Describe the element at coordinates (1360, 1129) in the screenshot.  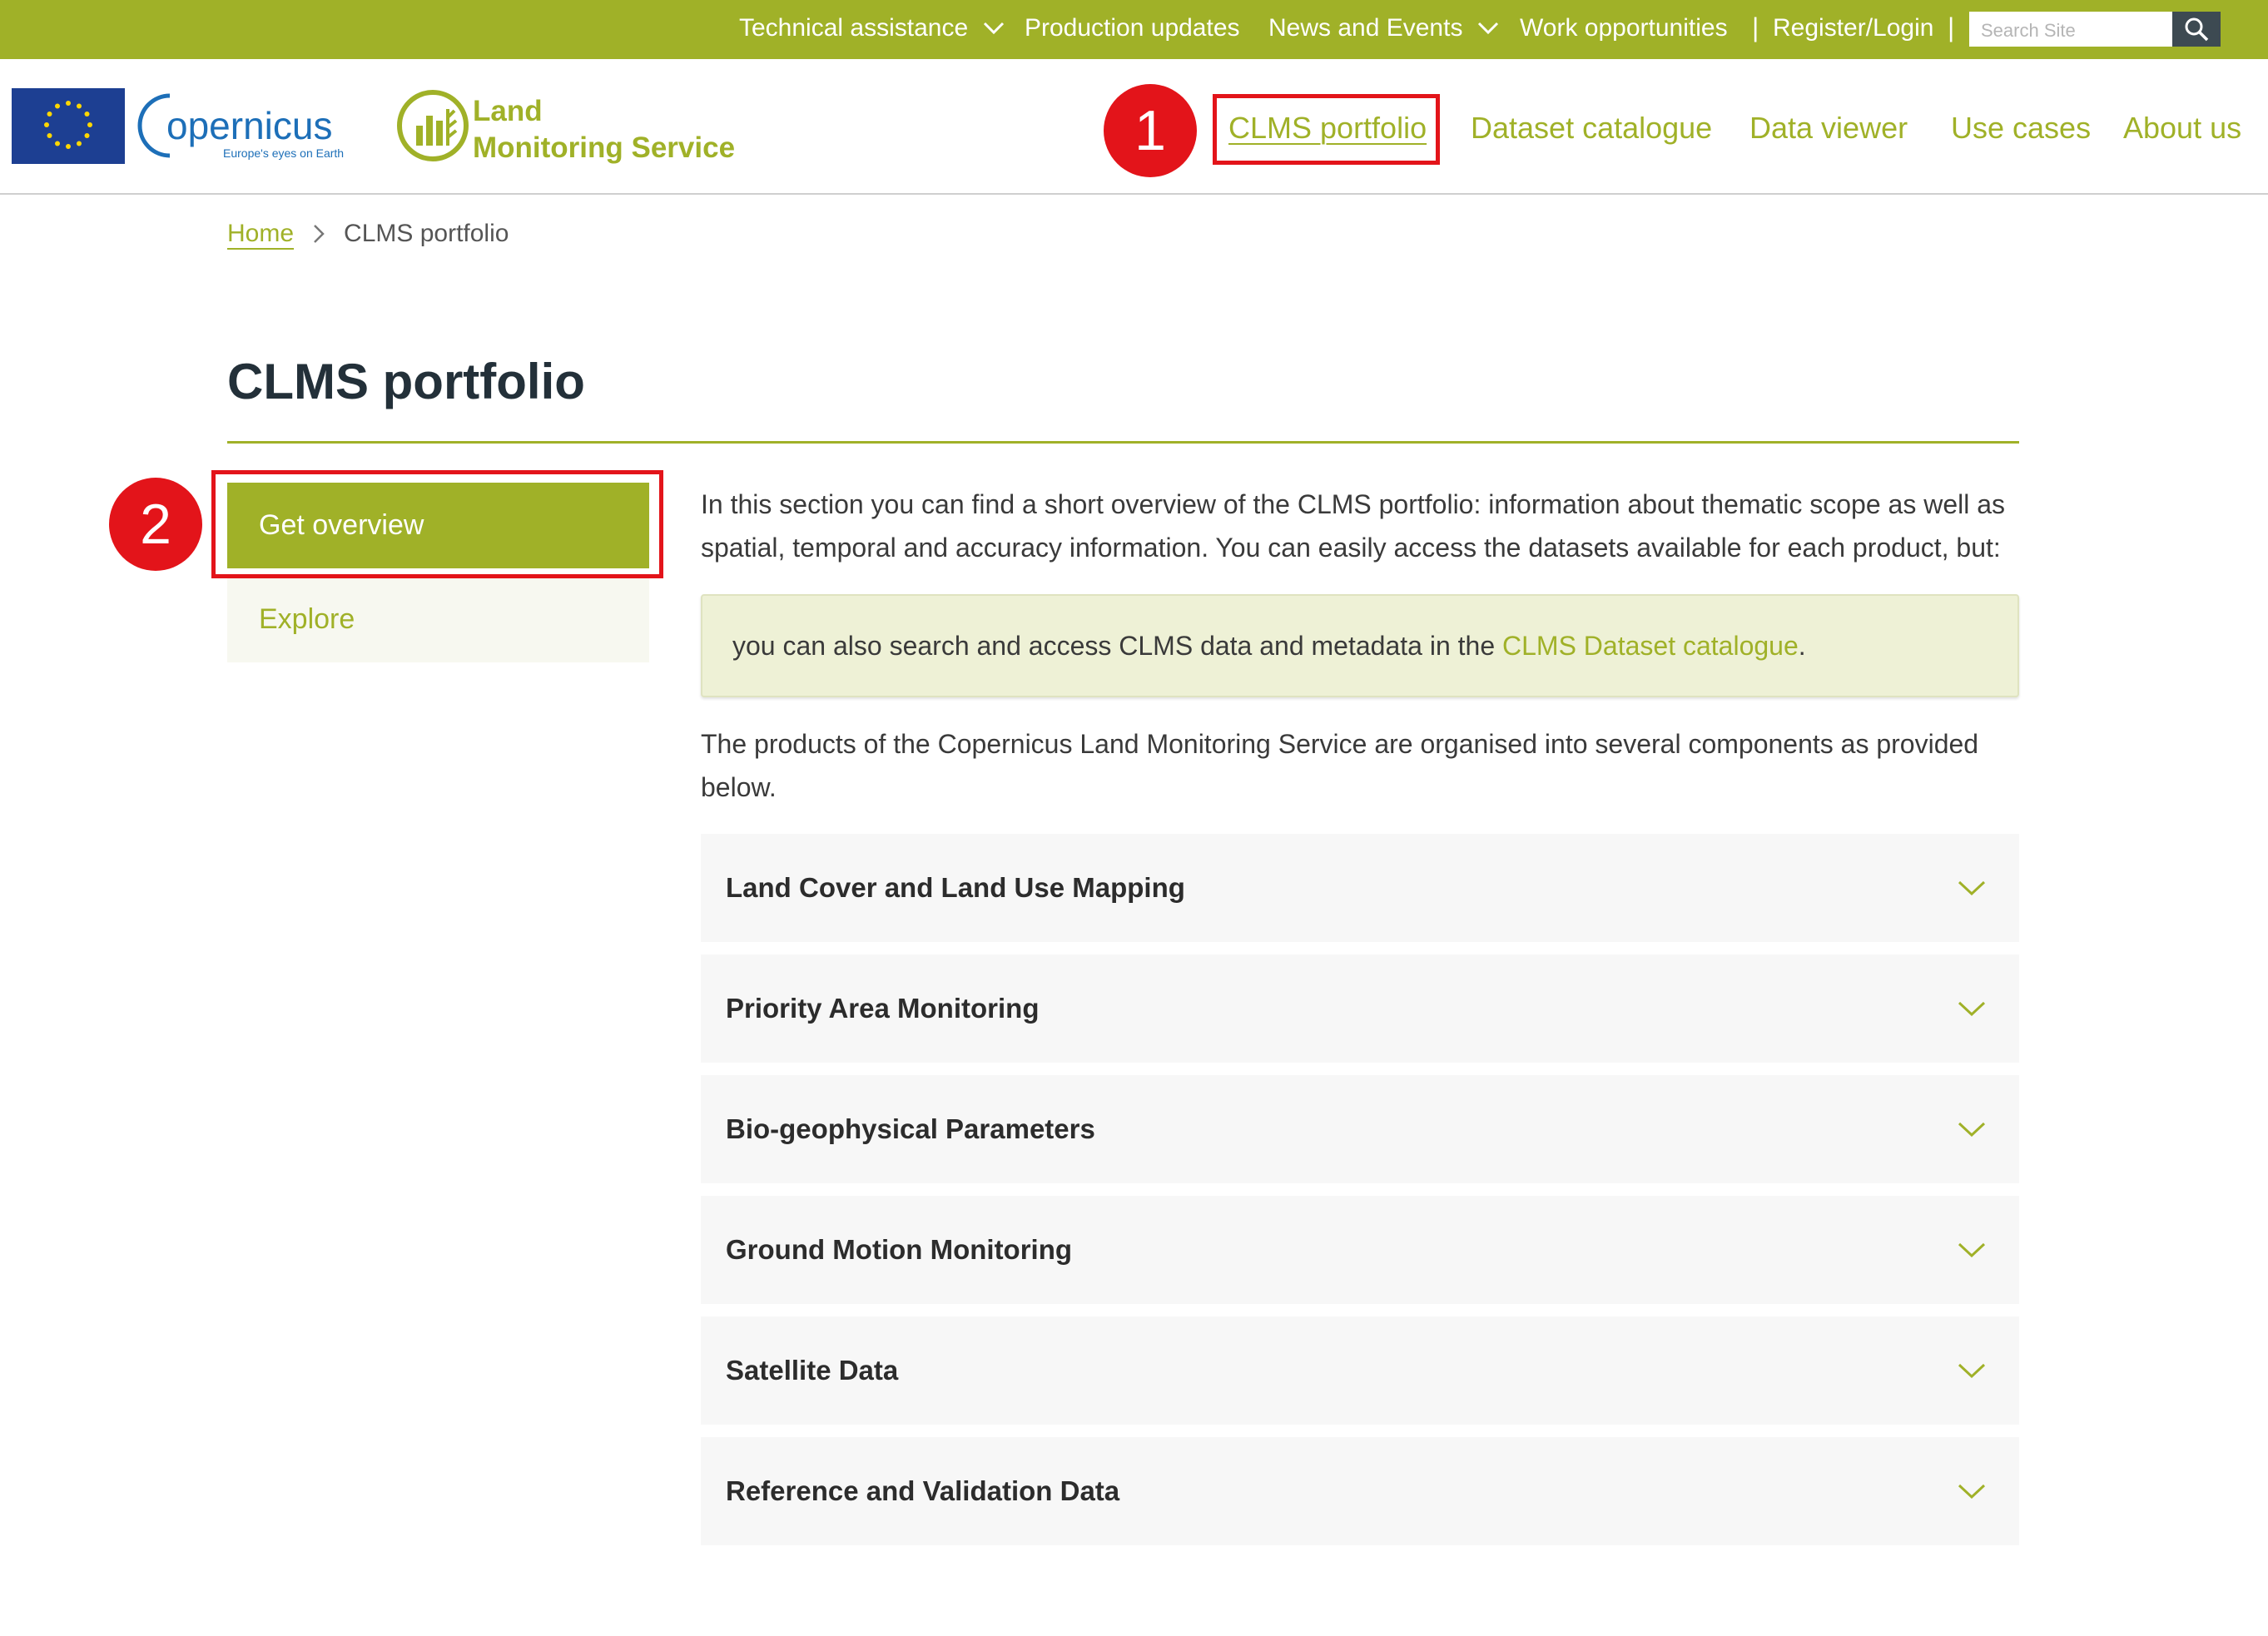
I see `accordion-bio-geophysical: Bio-geophysical Parameters` at that location.